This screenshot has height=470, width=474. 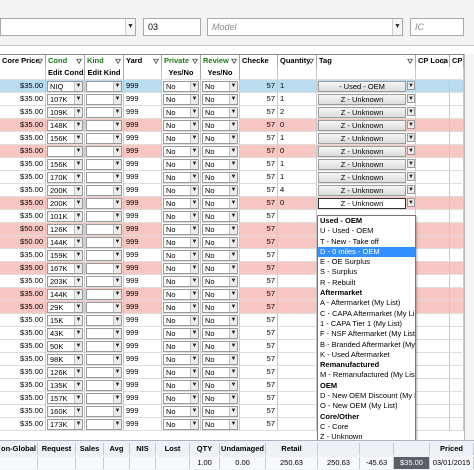 What do you see at coordinates (65, 424) in the screenshot?
I see `cond-cell: 173K ▼` at bounding box center [65, 424].